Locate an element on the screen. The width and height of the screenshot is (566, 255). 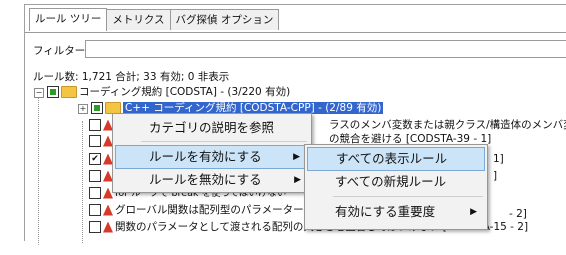
menu-item-enable-rules: ルールを有効にする ▶ is located at coordinates (212, 157).